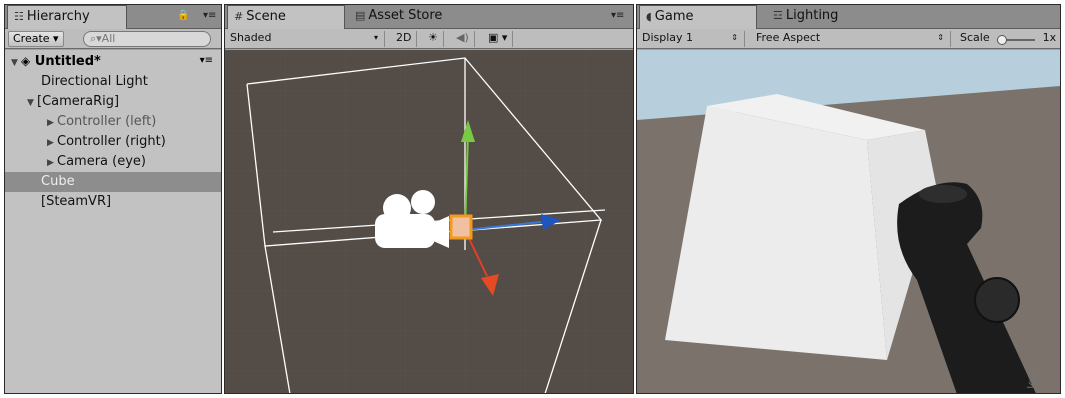 The width and height of the screenshot is (1065, 398). I want to click on list-item-label: Controller (right), so click(111, 141).